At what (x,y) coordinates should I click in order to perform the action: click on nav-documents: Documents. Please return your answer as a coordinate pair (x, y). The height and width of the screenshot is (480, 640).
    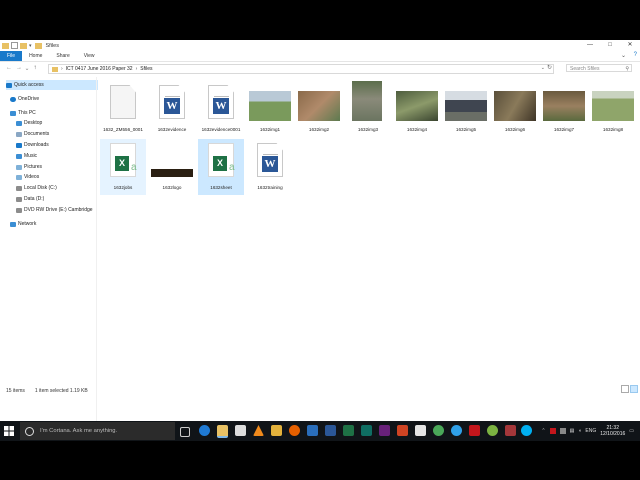
    Looking at the image, I should click on (32, 134).